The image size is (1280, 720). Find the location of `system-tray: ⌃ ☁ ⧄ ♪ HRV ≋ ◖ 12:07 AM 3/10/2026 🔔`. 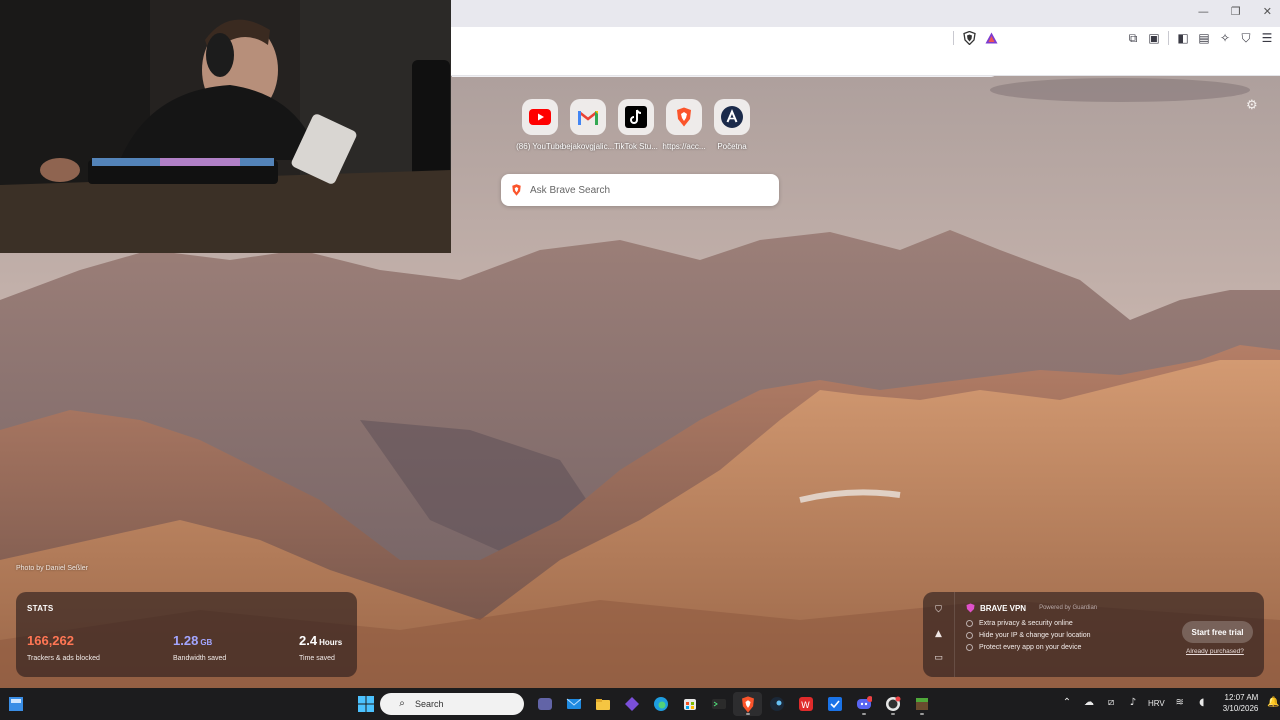

system-tray: ⌃ ☁ ⧄ ♪ HRV ≋ ◖ 12:07 AM 3/10/2026 🔔 is located at coordinates (1170, 703).